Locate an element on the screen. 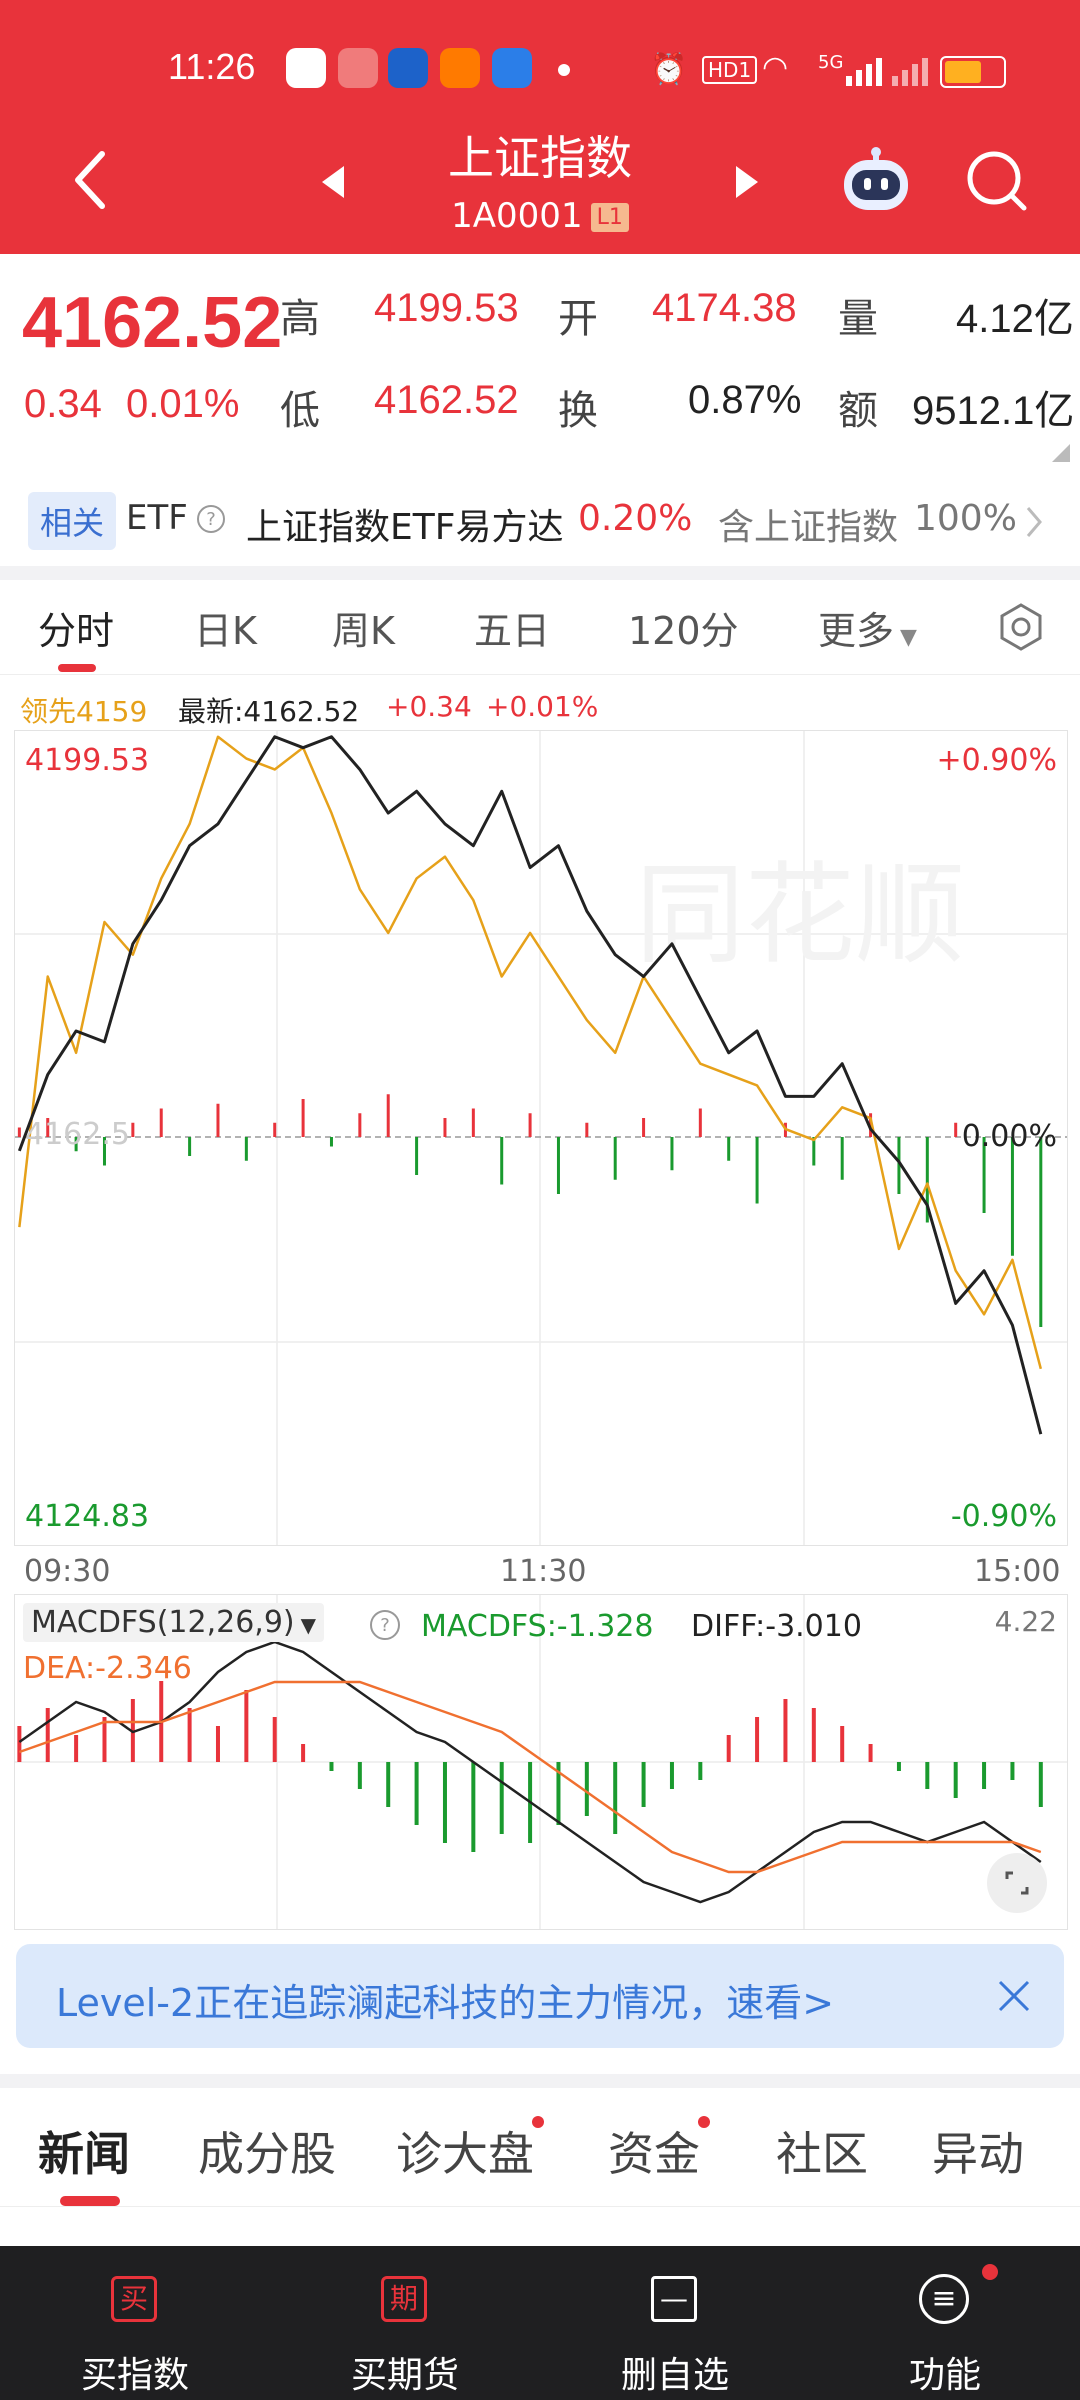 Image resolution: width=1080 pixels, height=2400 pixels. turnover-value: 0.87% is located at coordinates (745, 400).